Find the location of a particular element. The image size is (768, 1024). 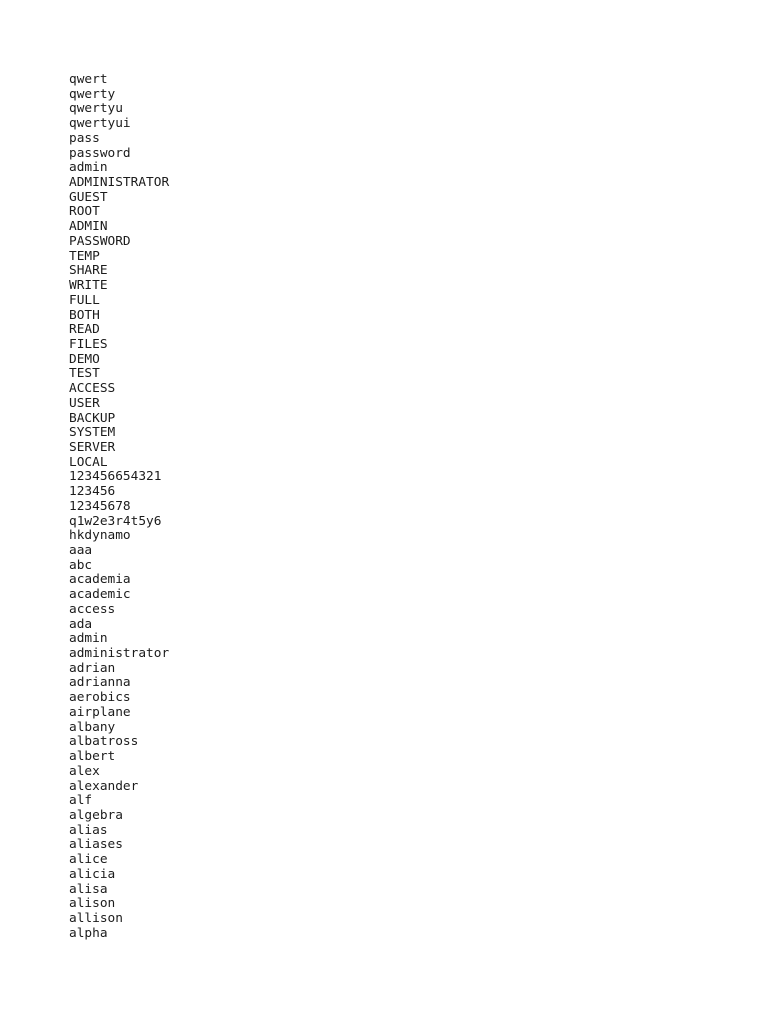

wordlist-line: FILES is located at coordinates (88, 344).